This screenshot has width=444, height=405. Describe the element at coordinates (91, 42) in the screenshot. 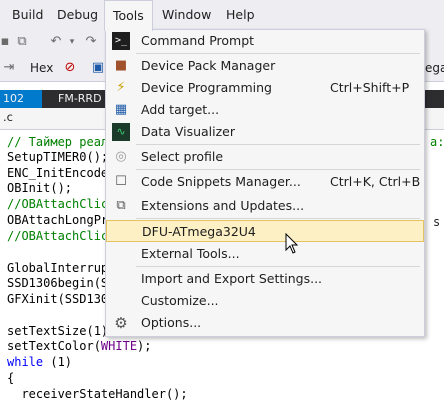

I see `redo-icon: ↷` at that location.